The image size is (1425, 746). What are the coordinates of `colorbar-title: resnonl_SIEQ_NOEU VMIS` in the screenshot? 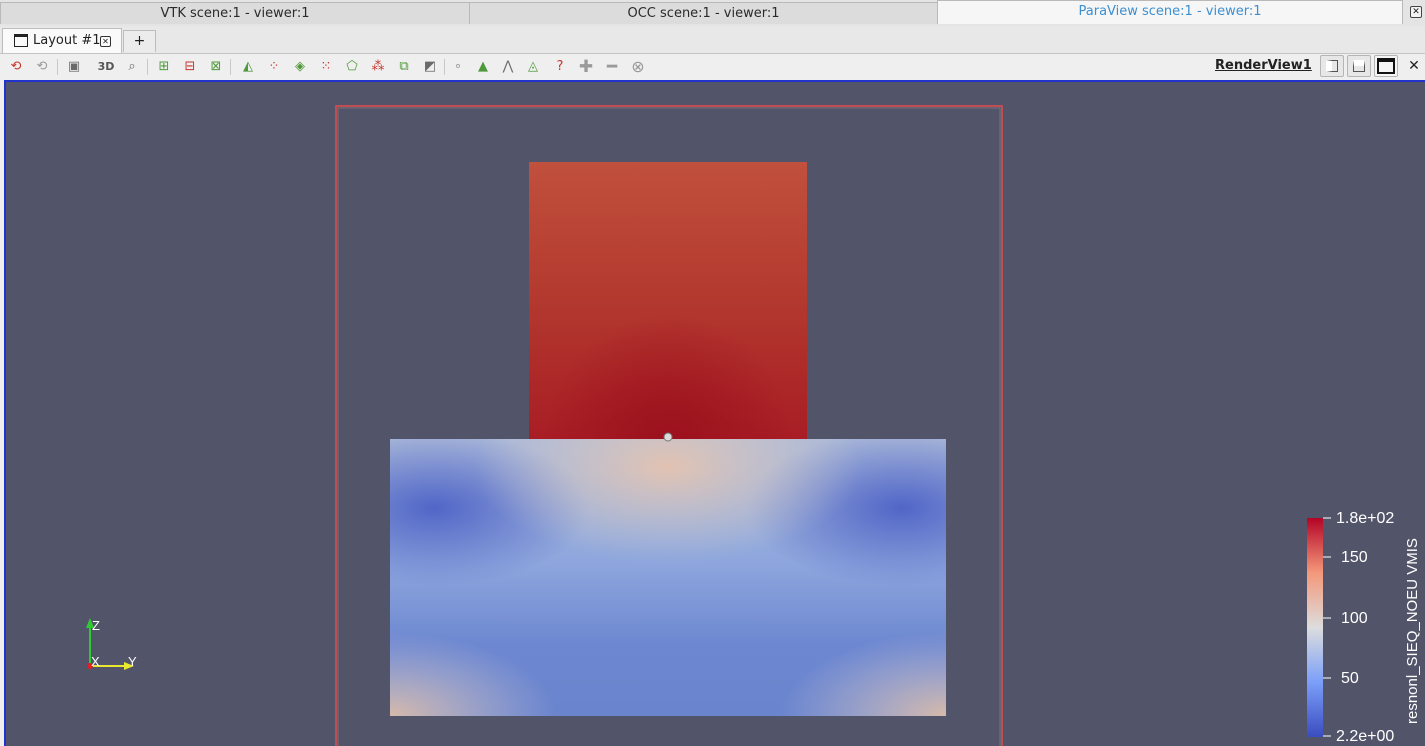 It's located at (1412, 631).